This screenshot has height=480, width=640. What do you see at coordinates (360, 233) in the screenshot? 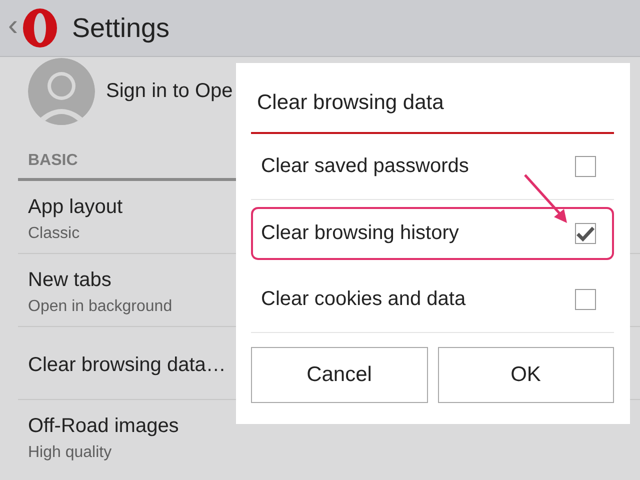
I see `option-label: Clear browsing history` at bounding box center [360, 233].